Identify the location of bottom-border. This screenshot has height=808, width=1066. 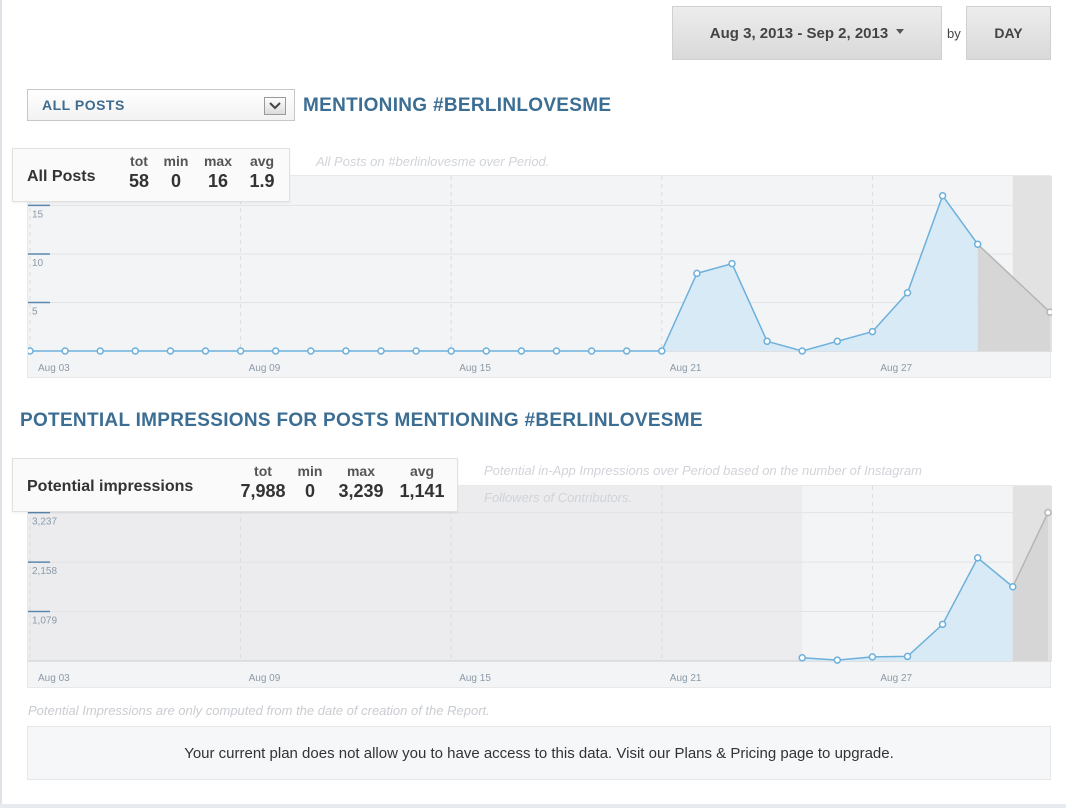
(533, 806).